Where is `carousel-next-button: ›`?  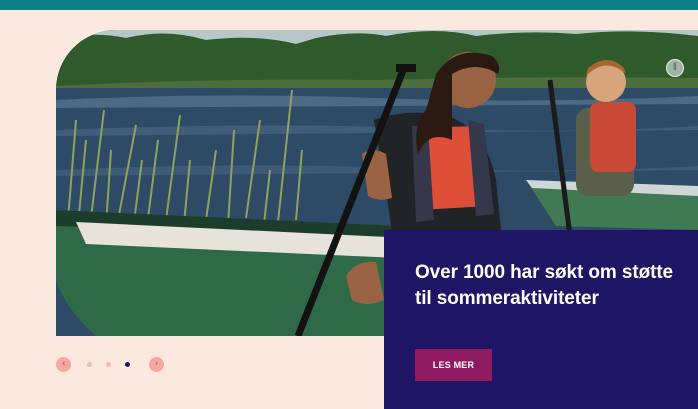 carousel-next-button: › is located at coordinates (156, 364).